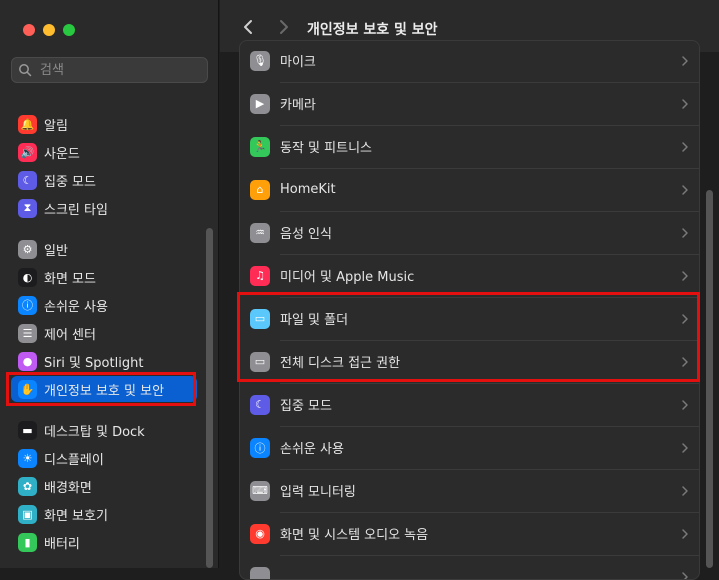 The width and height of the screenshot is (719, 580). I want to click on window-controls, so click(49, 30).